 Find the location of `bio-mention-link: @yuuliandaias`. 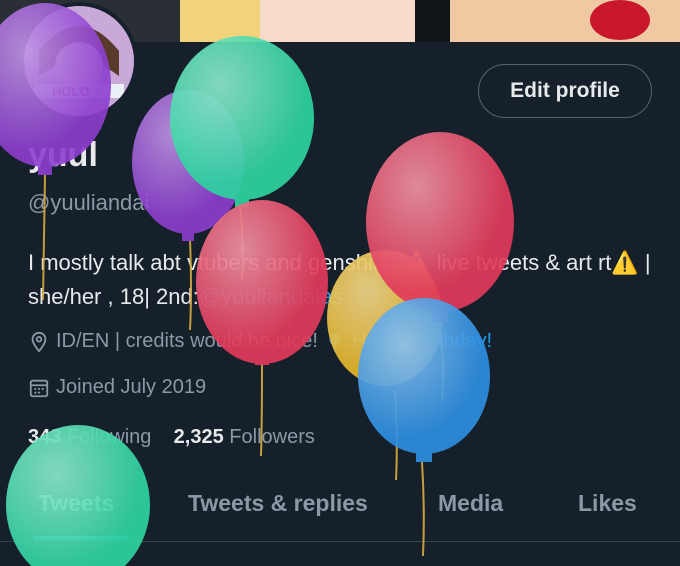

bio-mention-link: @yuuliandaias is located at coordinates (271, 296).